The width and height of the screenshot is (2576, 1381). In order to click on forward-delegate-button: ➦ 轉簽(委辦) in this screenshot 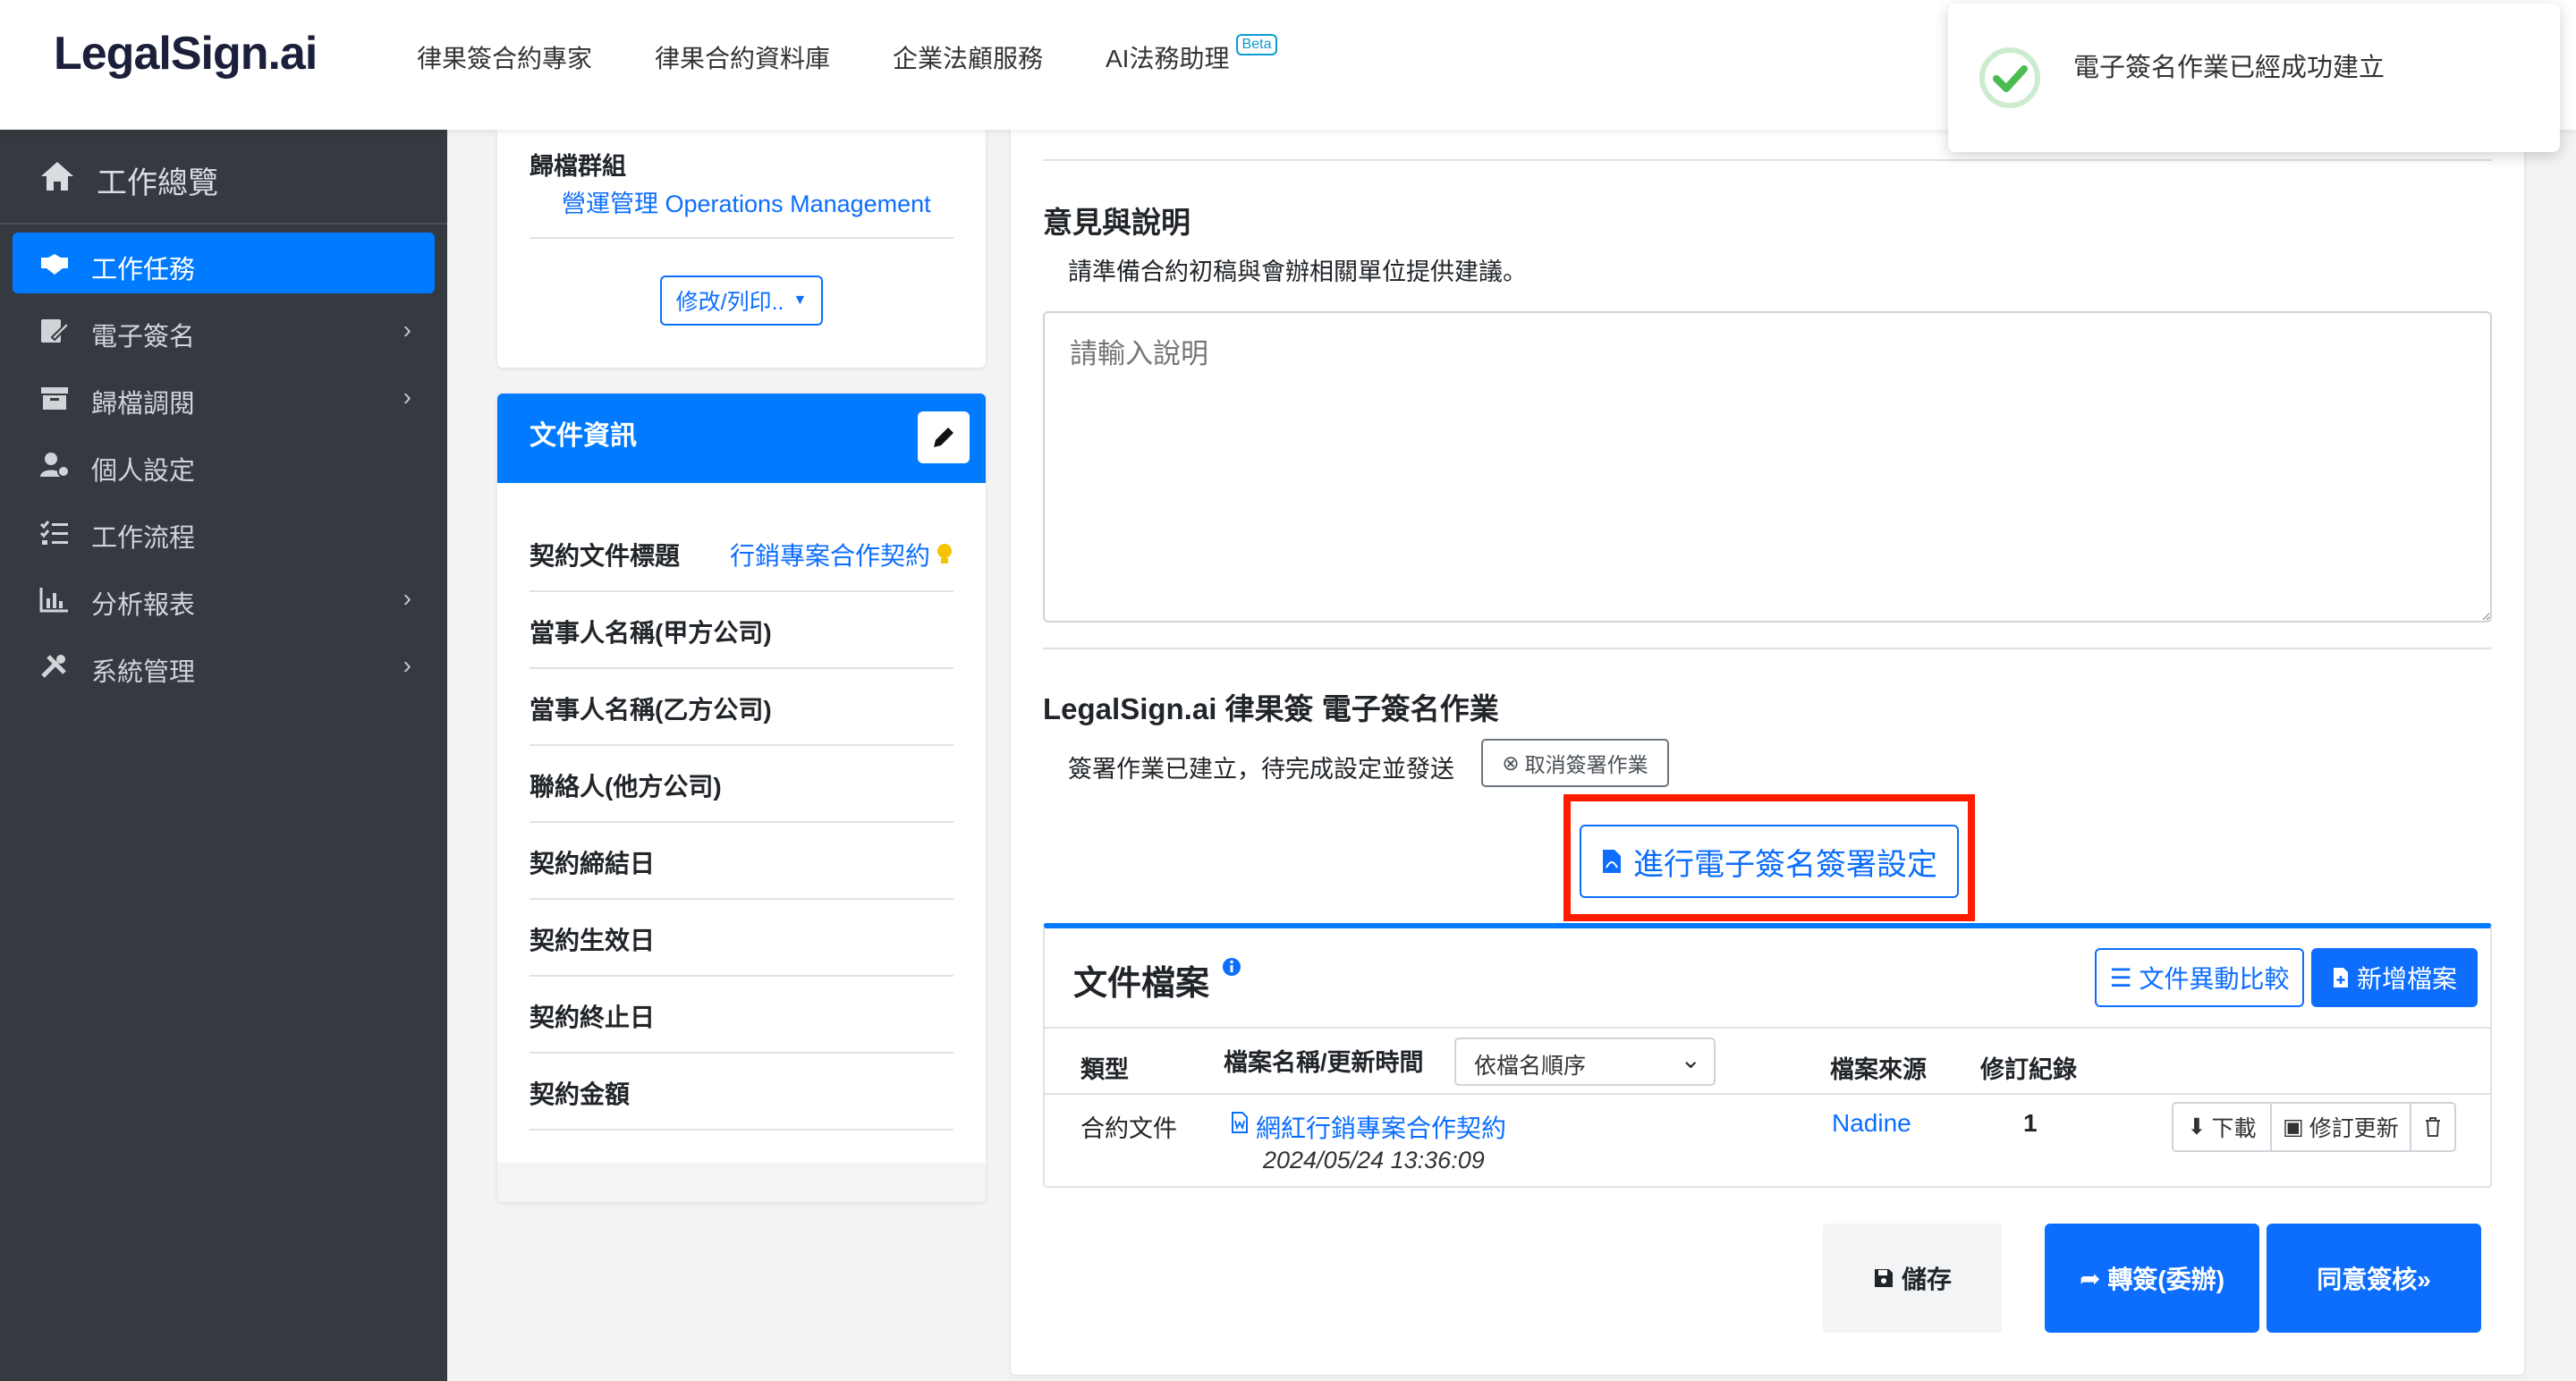, I will do `click(2152, 1278)`.